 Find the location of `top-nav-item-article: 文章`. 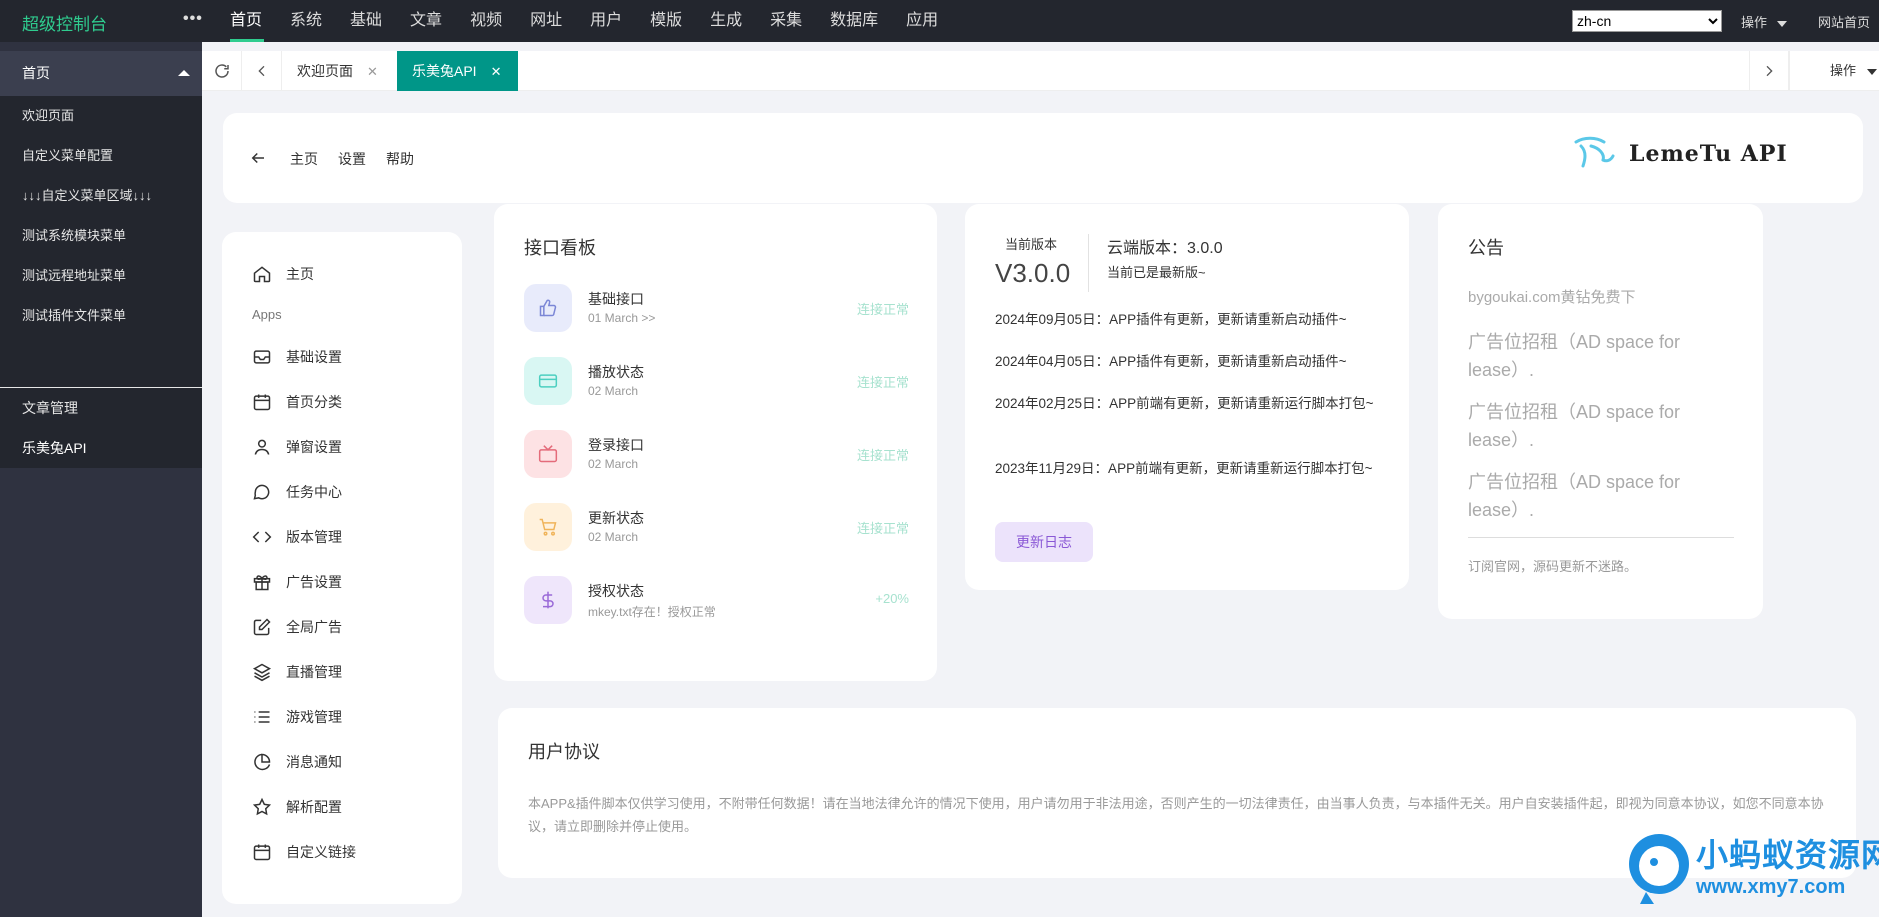

top-nav-item-article: 文章 is located at coordinates (426, 21).